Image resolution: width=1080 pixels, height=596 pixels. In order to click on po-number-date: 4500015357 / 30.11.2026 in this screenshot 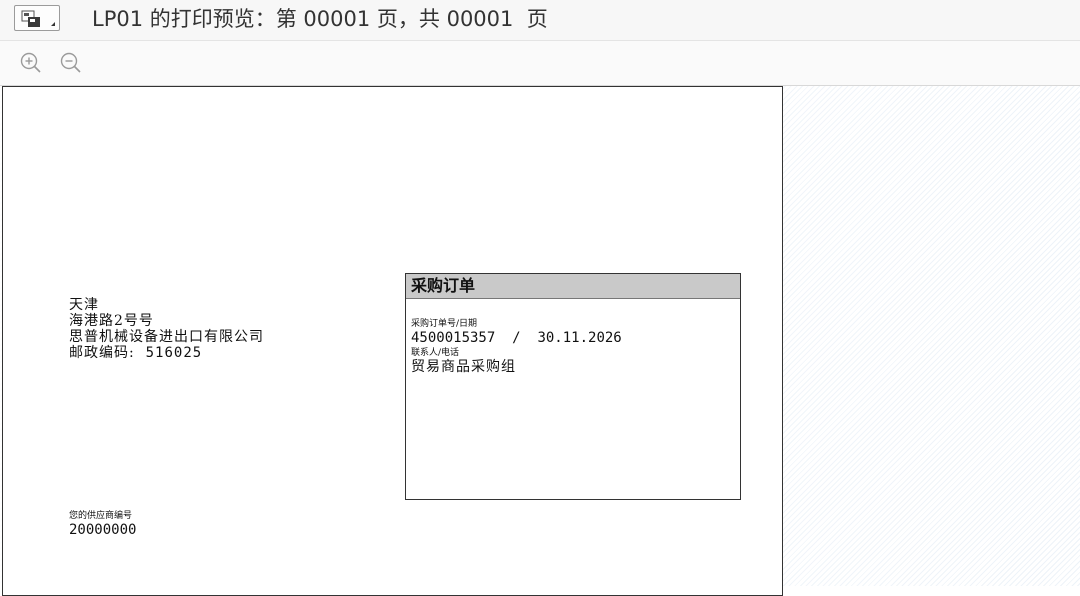, I will do `click(575, 338)`.